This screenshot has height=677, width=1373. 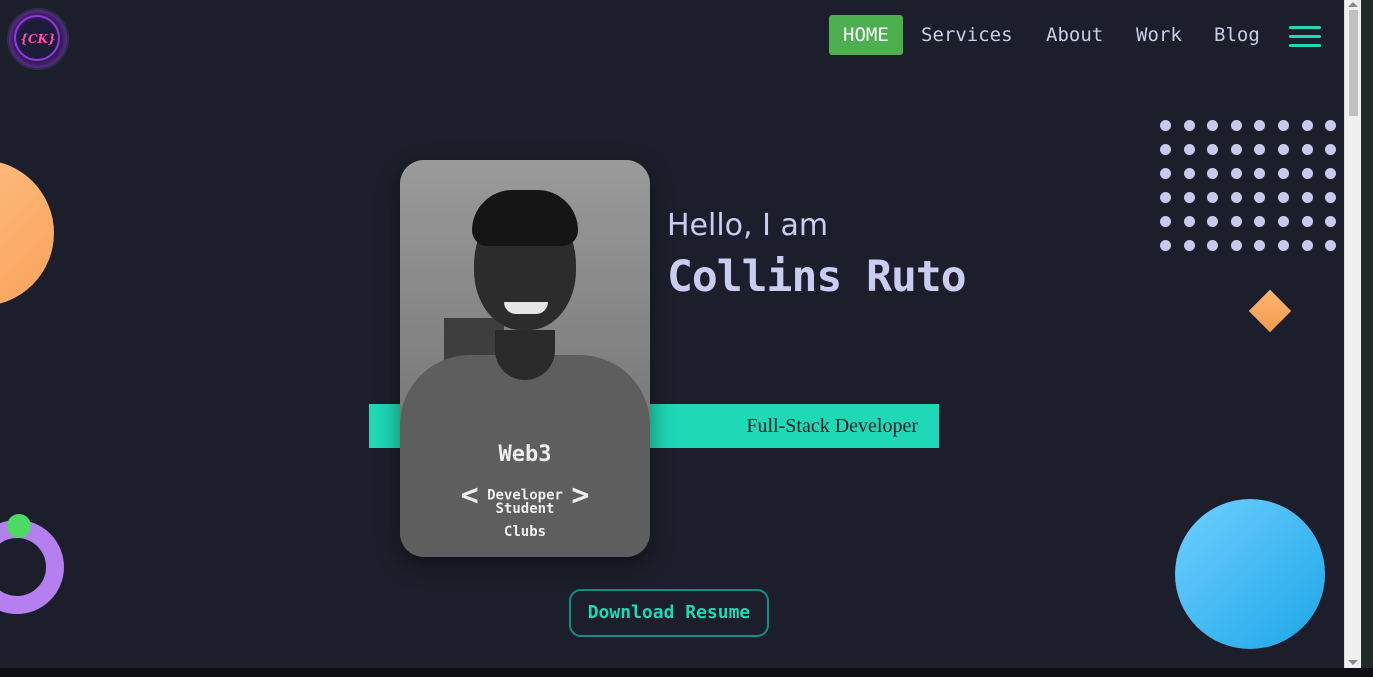 I want to click on blue-circle-decoration, so click(x=1250, y=574).